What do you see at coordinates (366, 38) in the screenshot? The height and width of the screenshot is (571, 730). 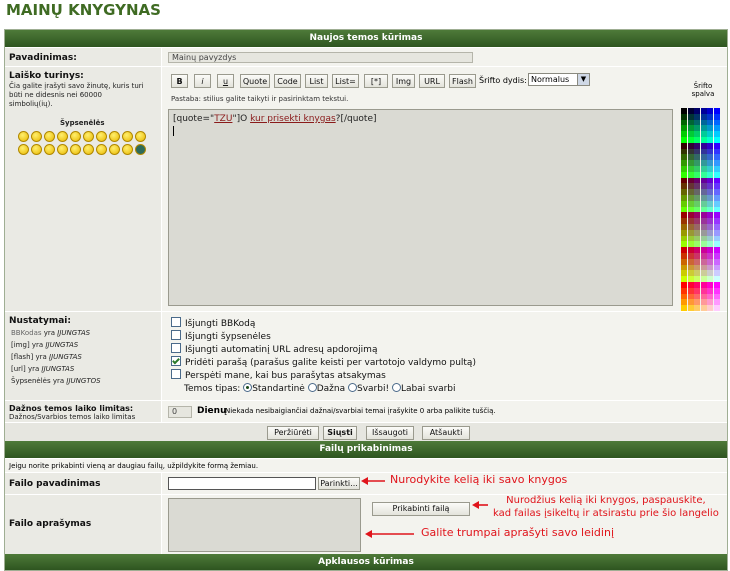 I see `new-topic-header: Naujos temos kūrimas` at bounding box center [366, 38].